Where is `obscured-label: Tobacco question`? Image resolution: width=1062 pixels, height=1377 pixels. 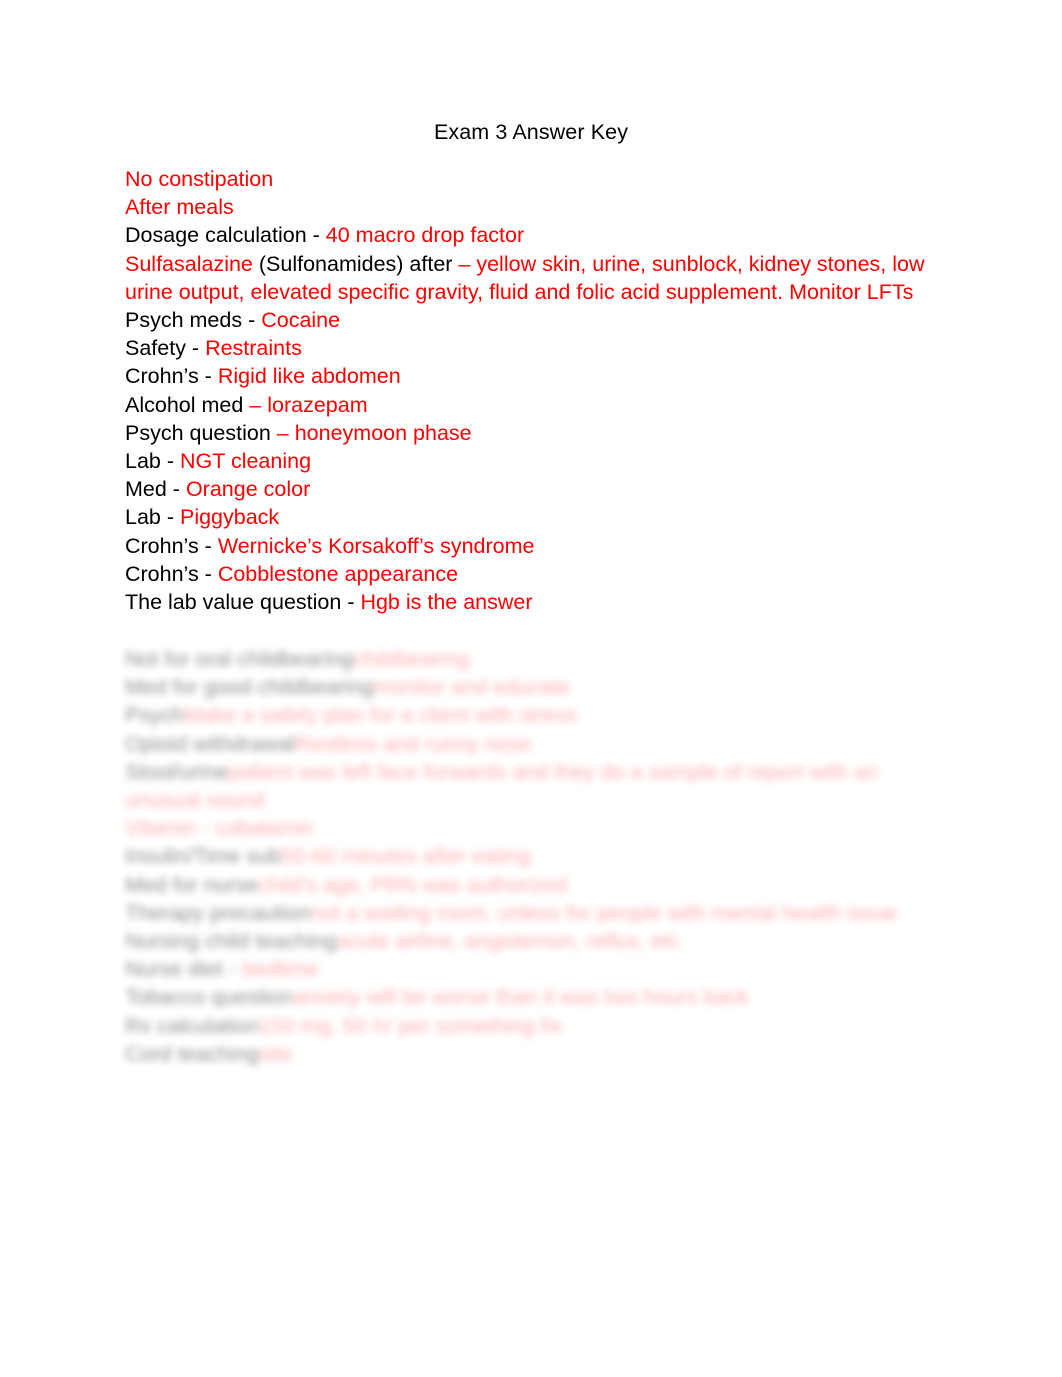
obscured-label: Tobacco question is located at coordinates (209, 997).